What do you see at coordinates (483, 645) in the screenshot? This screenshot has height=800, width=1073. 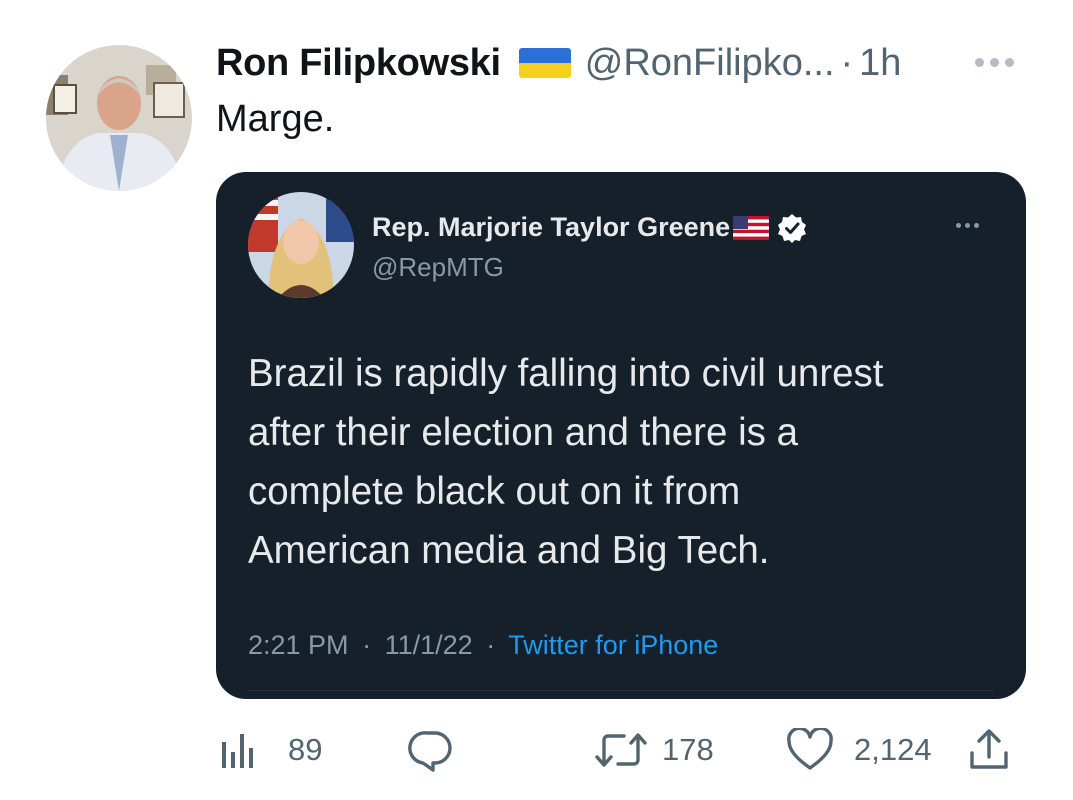 I see `quoted-tweet-meta: 2:21 PM · 11/1/22 · Twitter for iPhone` at bounding box center [483, 645].